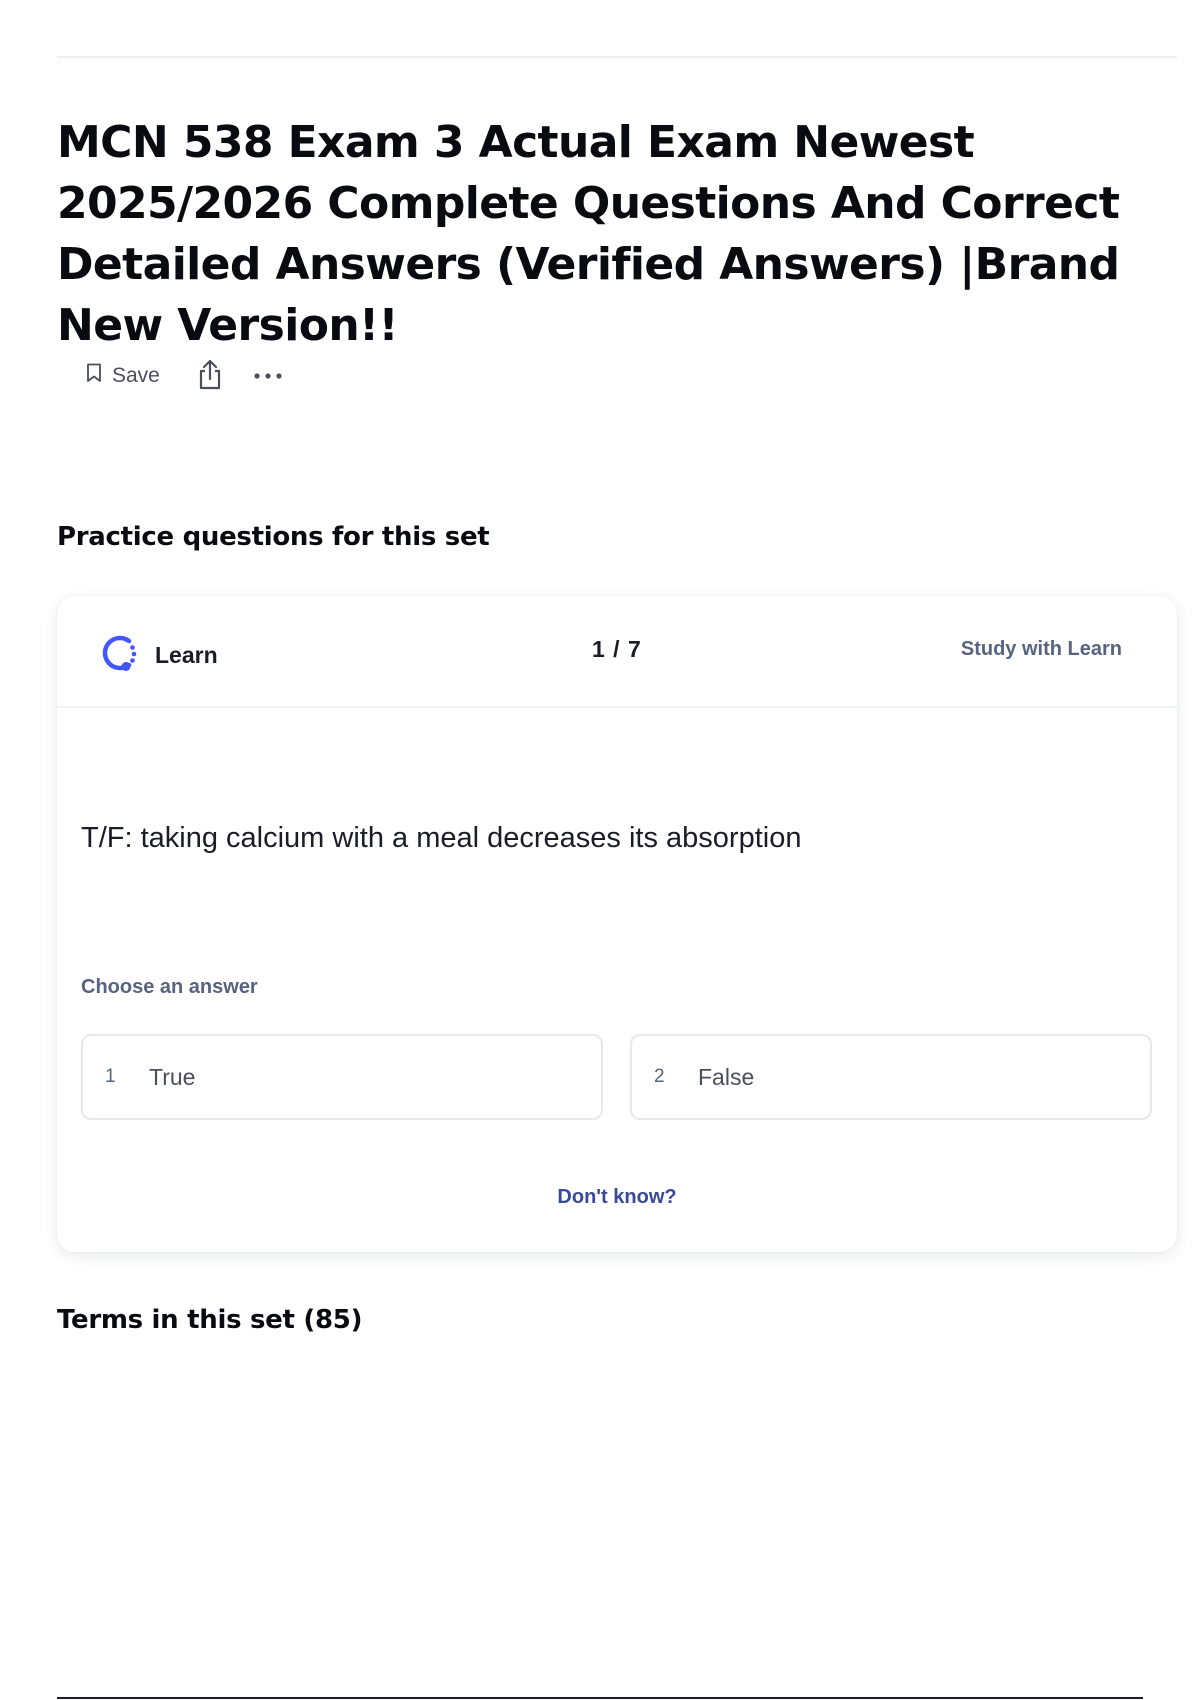  I want to click on practice-card-header: Learn 1 / 7 Study with Learn, so click(617, 652).